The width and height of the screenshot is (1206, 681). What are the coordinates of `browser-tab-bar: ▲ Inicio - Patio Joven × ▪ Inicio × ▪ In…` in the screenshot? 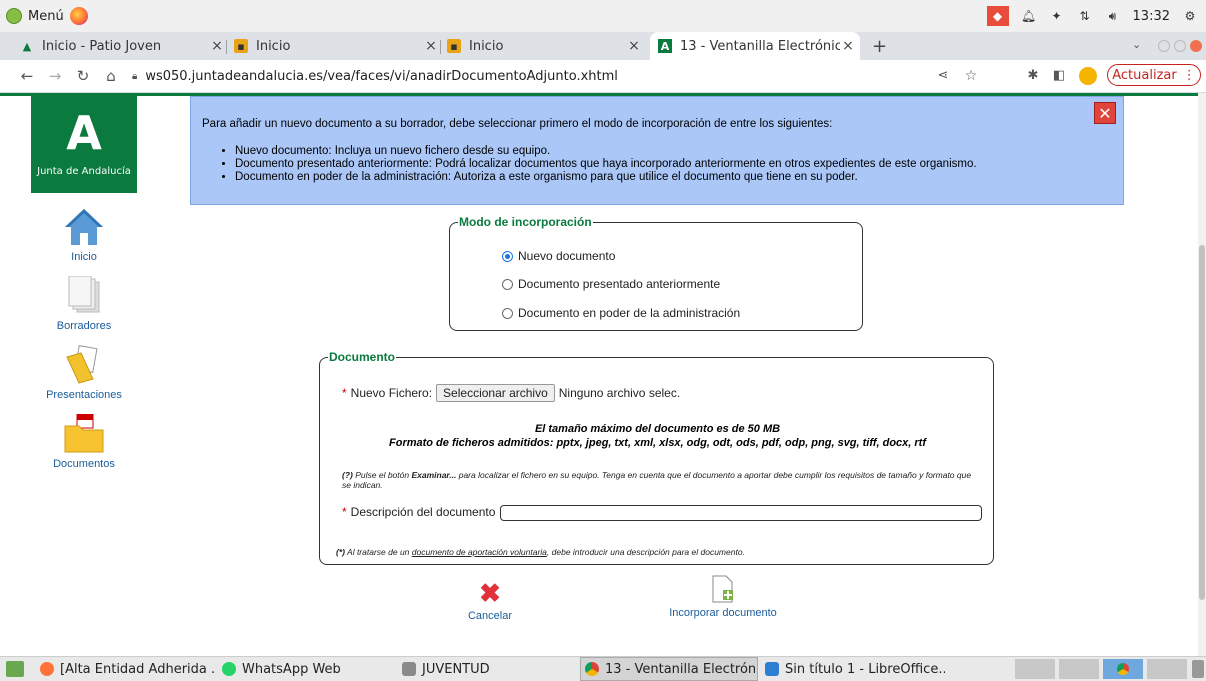 It's located at (603, 46).